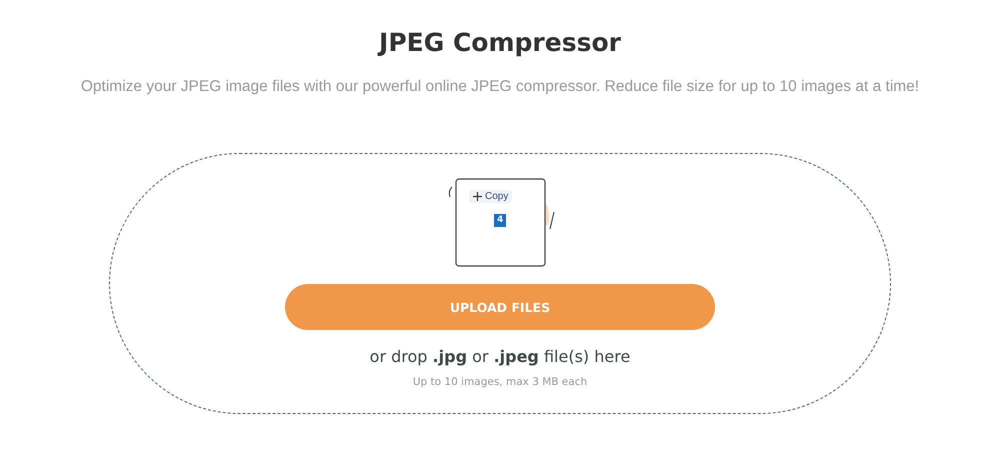 This screenshot has height=465, width=1000. What do you see at coordinates (496, 196) in the screenshot?
I see `copy-label: Copy` at bounding box center [496, 196].